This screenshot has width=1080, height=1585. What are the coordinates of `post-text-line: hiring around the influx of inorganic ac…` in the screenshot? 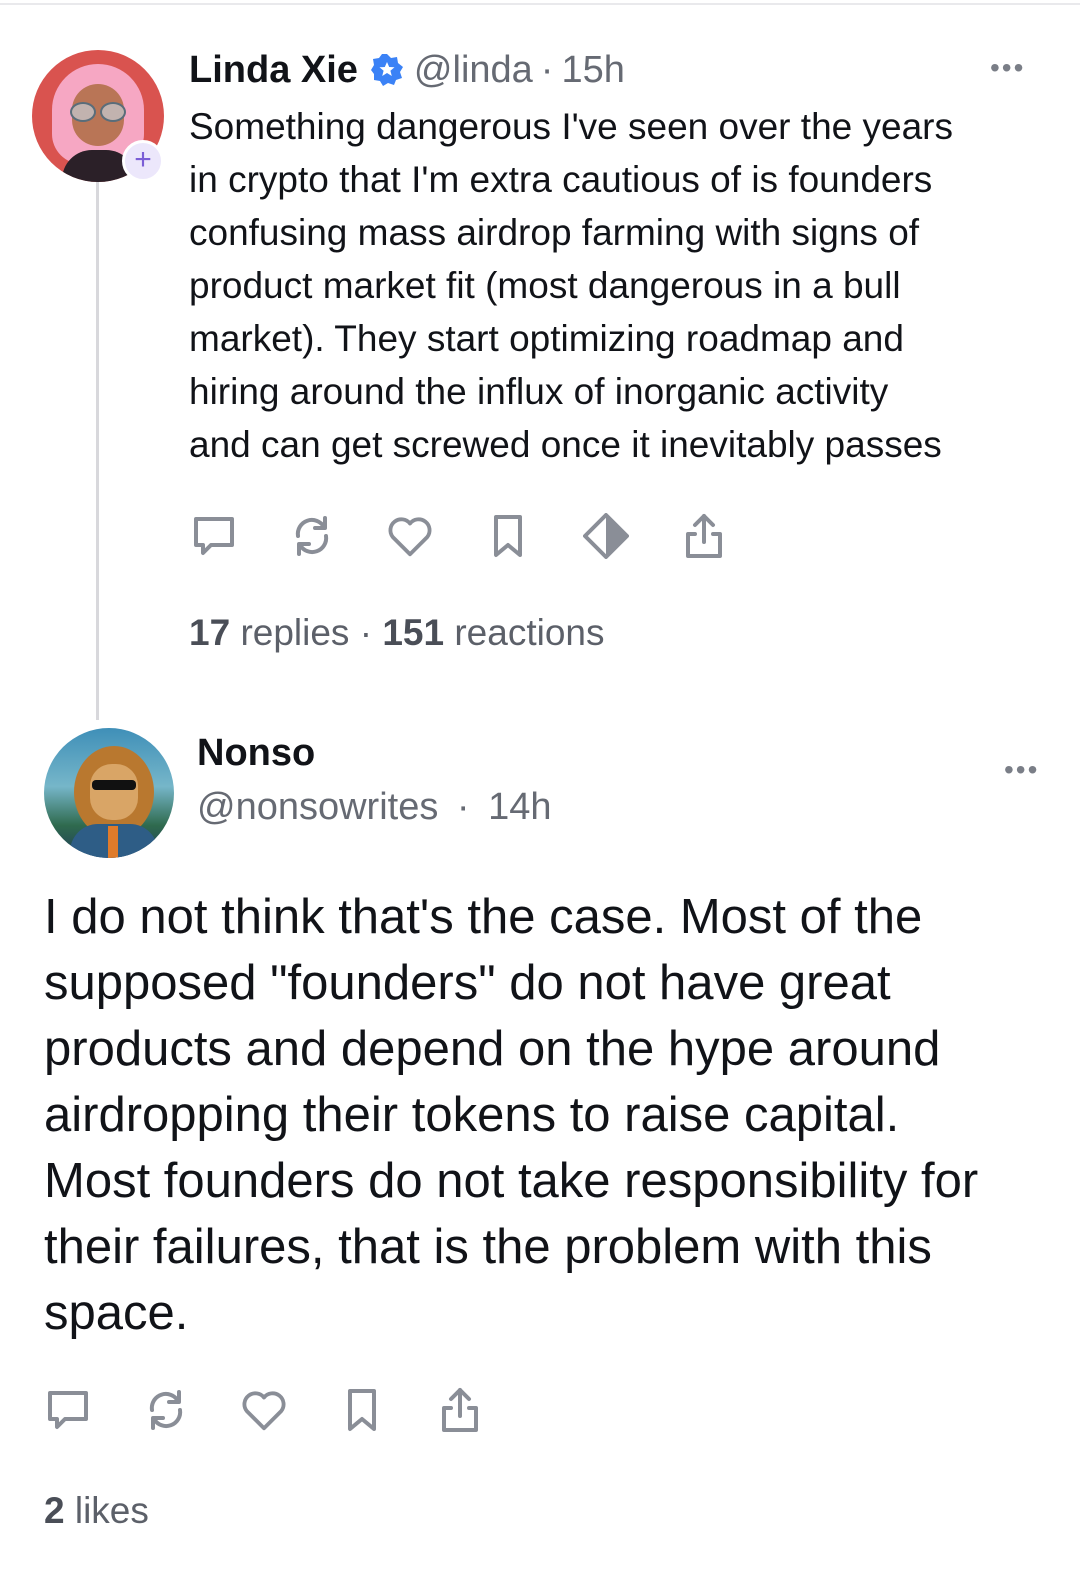 It's located at (539, 391).